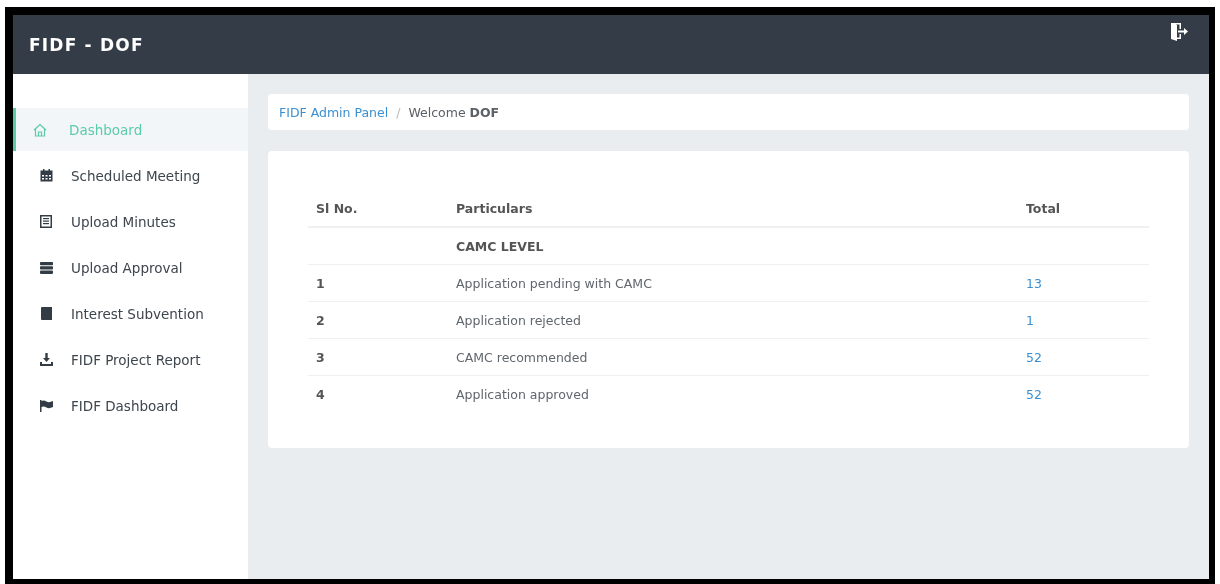 The image size is (1220, 584). I want to click on column-header: Particulars, so click(494, 208).